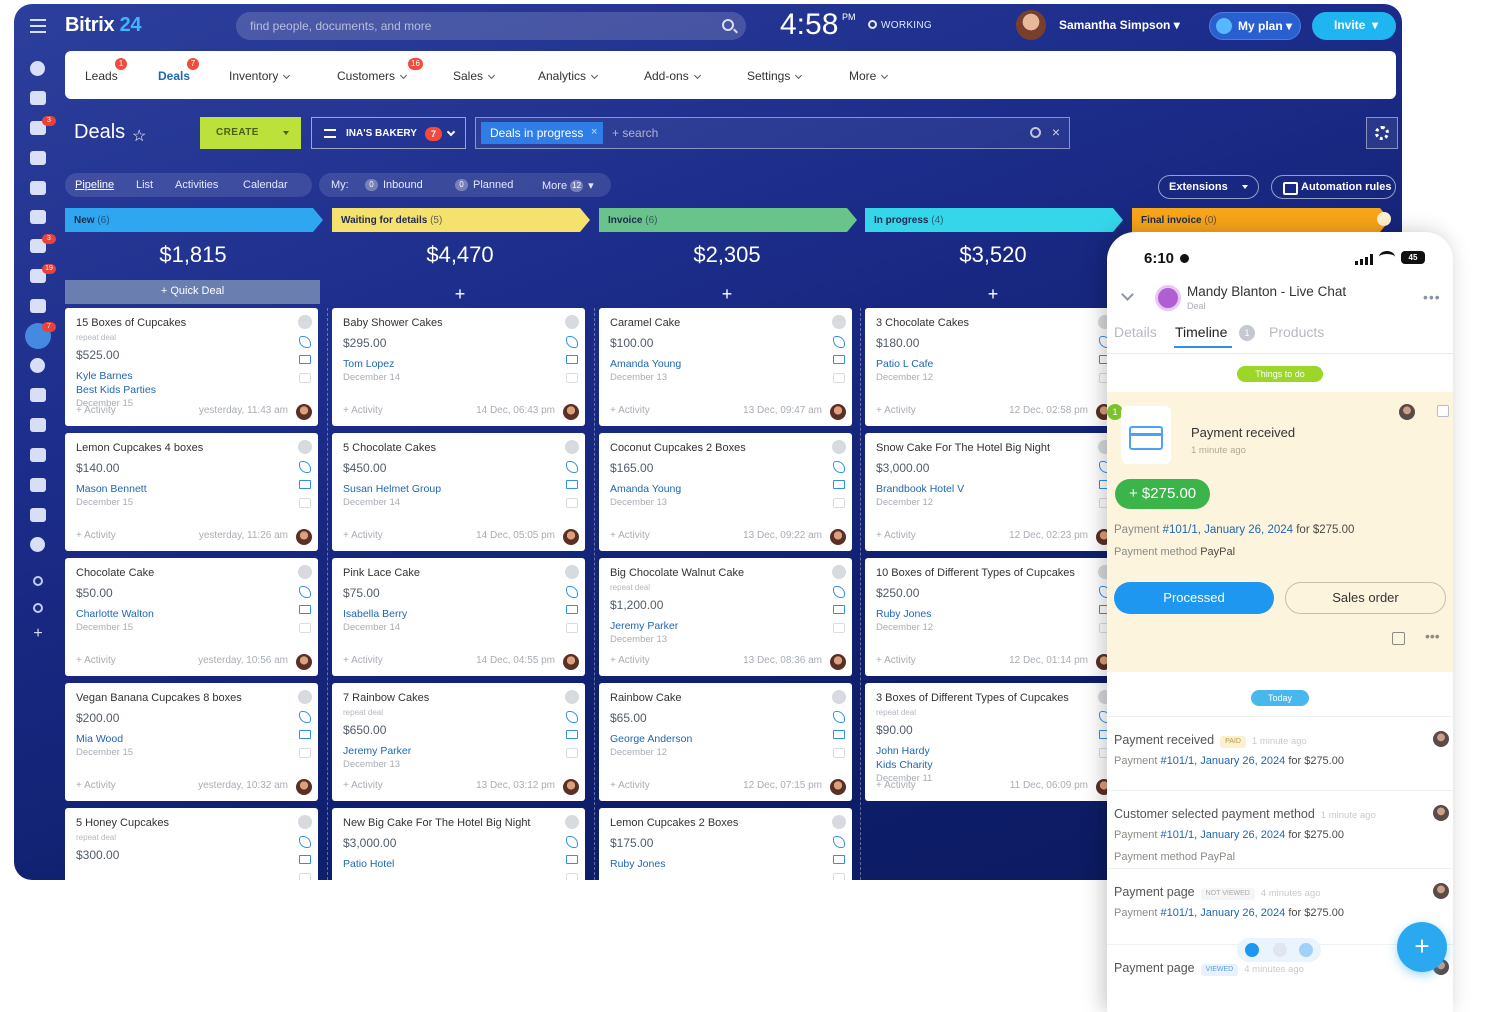  I want to click on chevron-down-icon, so click(1127, 294).